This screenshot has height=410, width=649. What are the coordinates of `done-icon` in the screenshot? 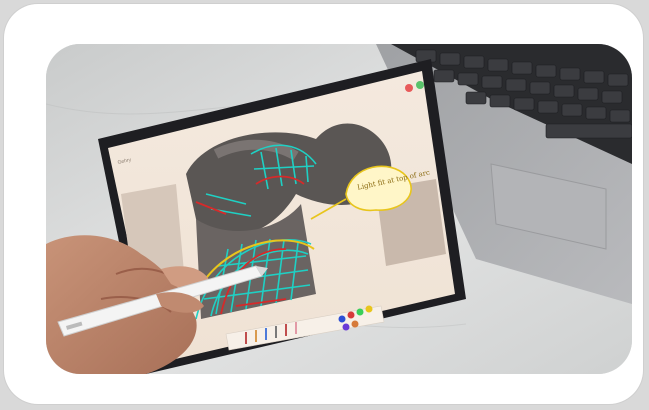 It's located at (420, 85).